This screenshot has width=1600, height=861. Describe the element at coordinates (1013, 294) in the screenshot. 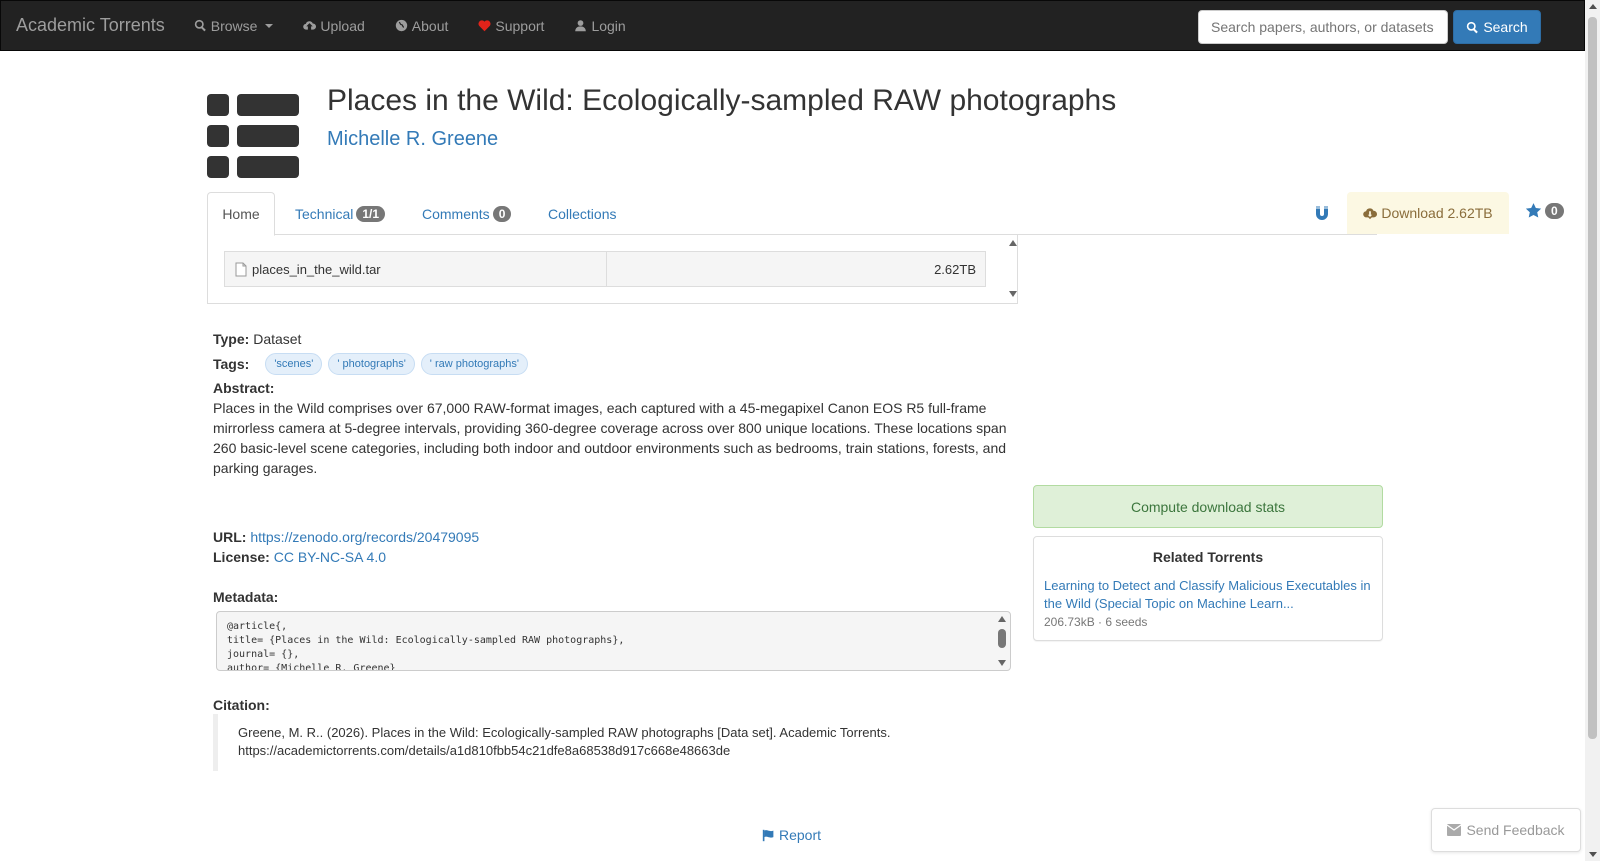

I see `file-list-scroll-down-icon` at that location.